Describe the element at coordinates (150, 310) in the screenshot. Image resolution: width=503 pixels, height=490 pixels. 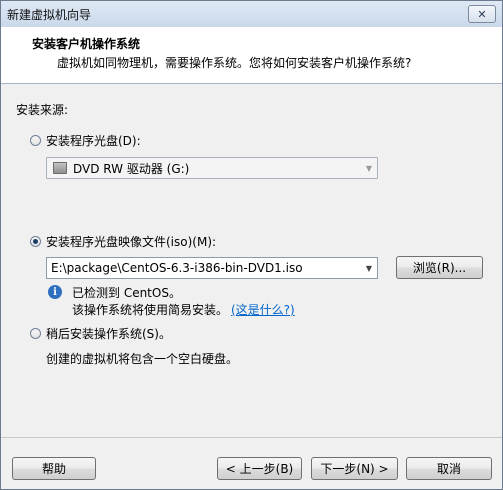
I see `easy-install-text: 该操作系统将使用简易安装。` at that location.